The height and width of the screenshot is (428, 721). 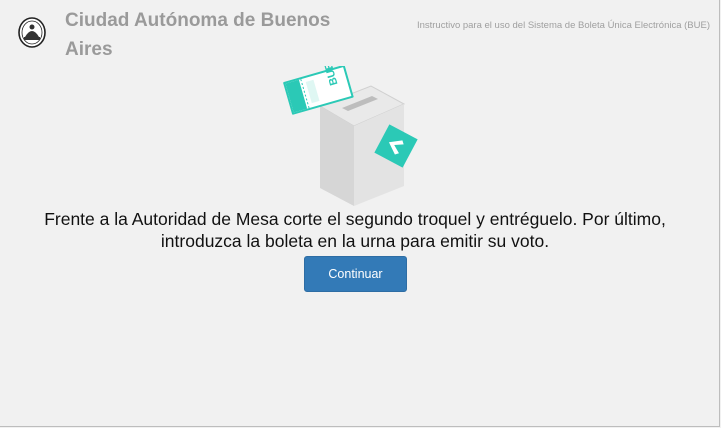 What do you see at coordinates (32, 32) in the screenshot?
I see `city-emblem-icon` at bounding box center [32, 32].